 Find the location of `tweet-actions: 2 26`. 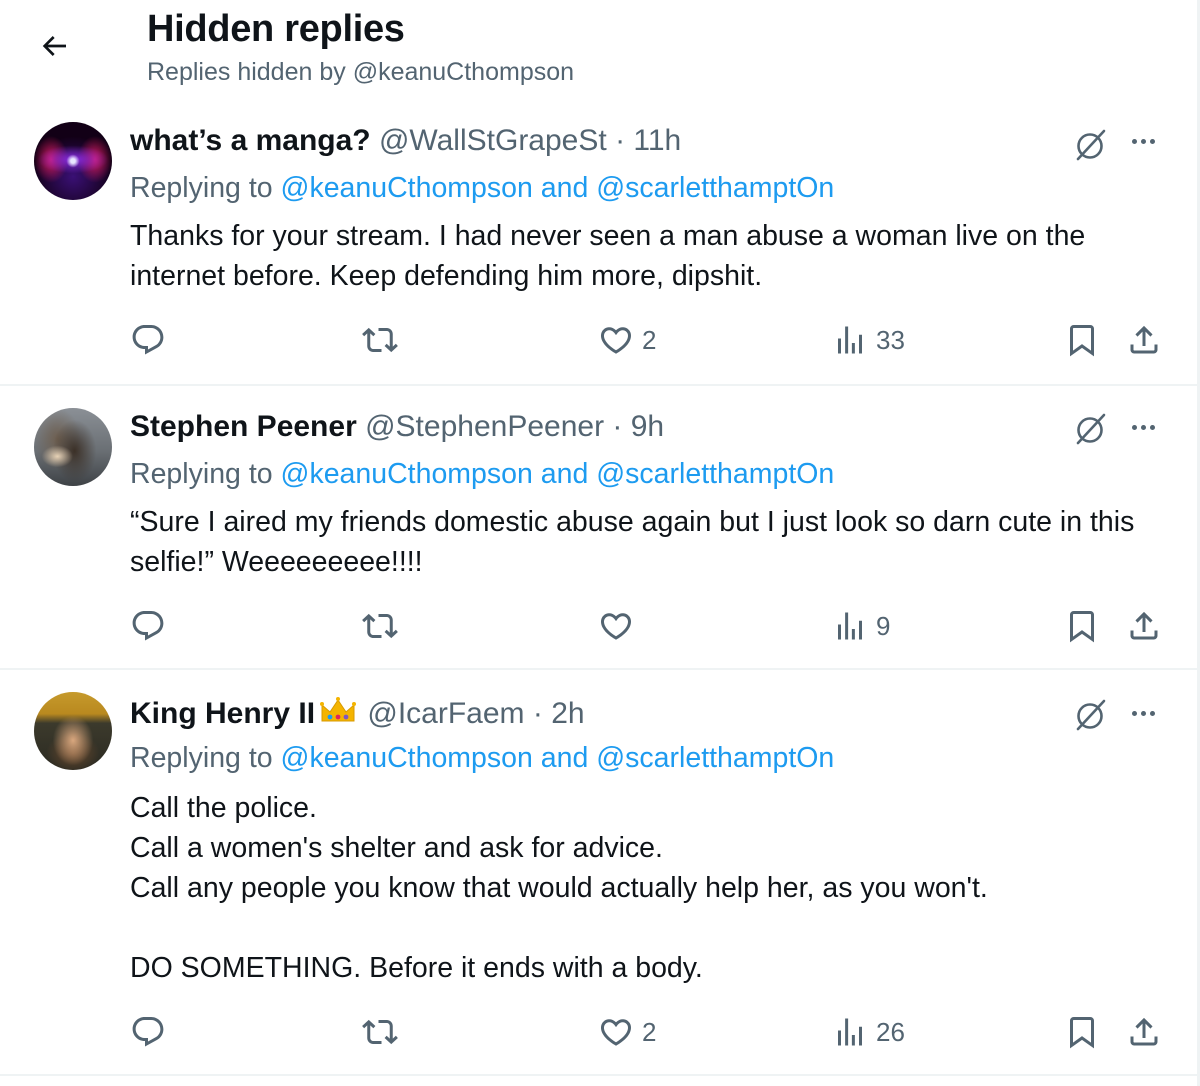

tweet-actions: 2 26 is located at coordinates (598, 1032).